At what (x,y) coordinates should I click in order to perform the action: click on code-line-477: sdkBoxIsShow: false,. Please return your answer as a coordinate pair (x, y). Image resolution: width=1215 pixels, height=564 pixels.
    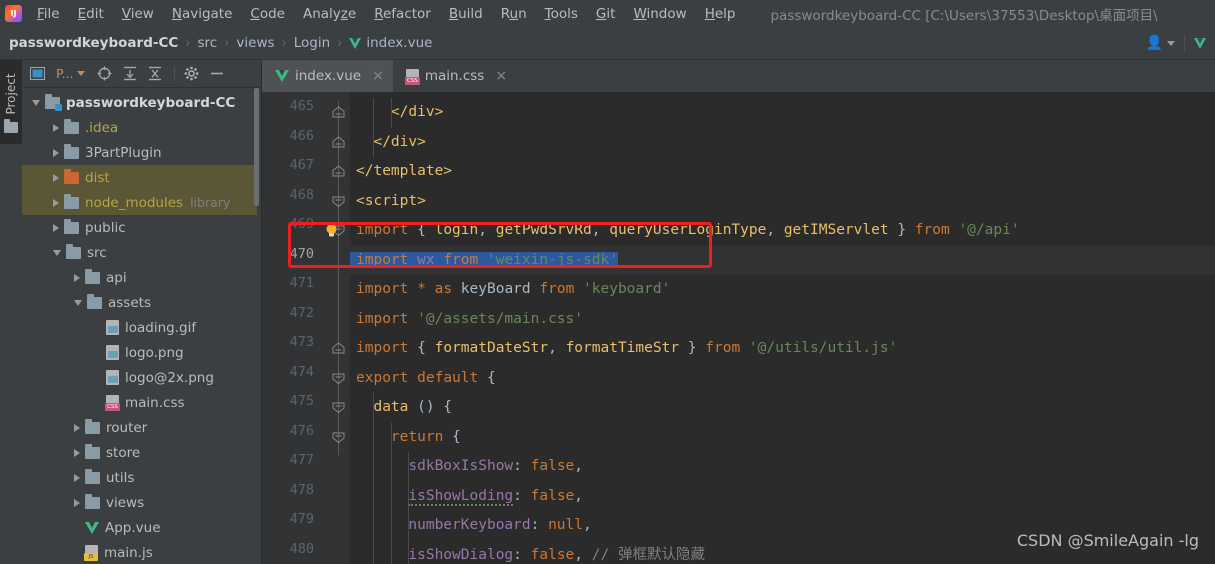
    Looking at the image, I should click on (782, 467).